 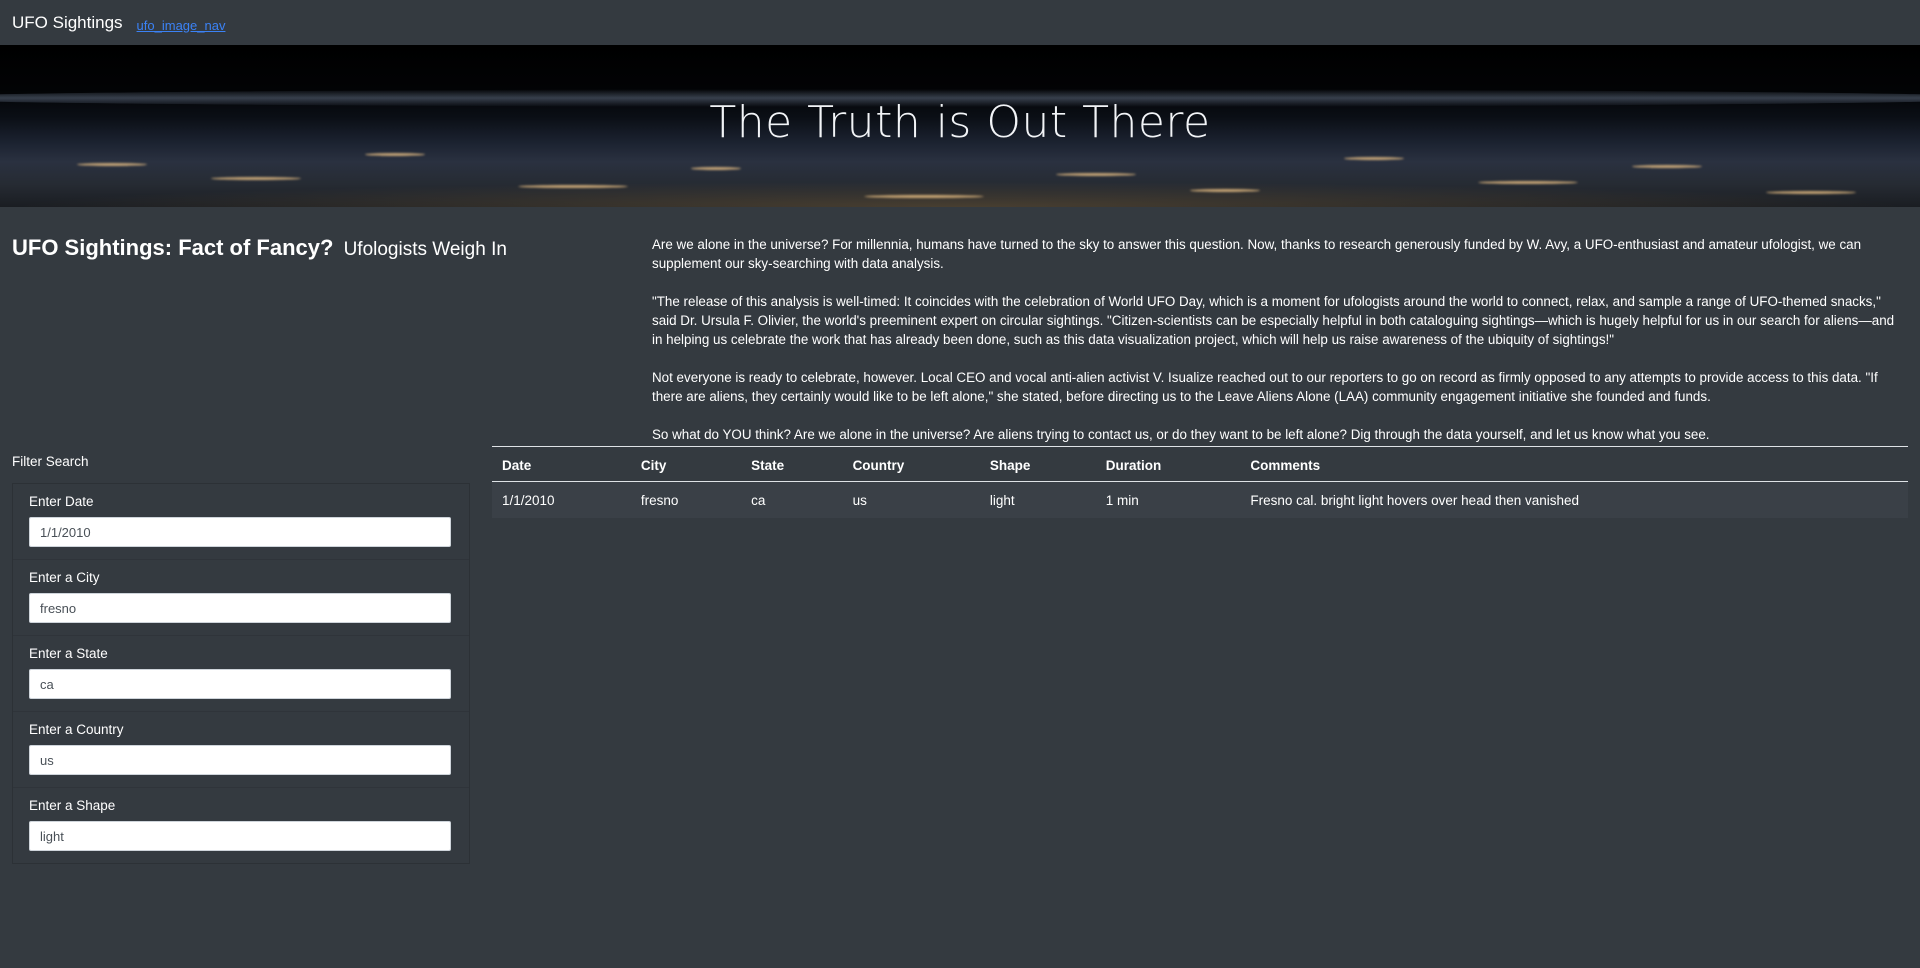 What do you see at coordinates (686, 464) in the screenshot?
I see `col-city-header: City` at bounding box center [686, 464].